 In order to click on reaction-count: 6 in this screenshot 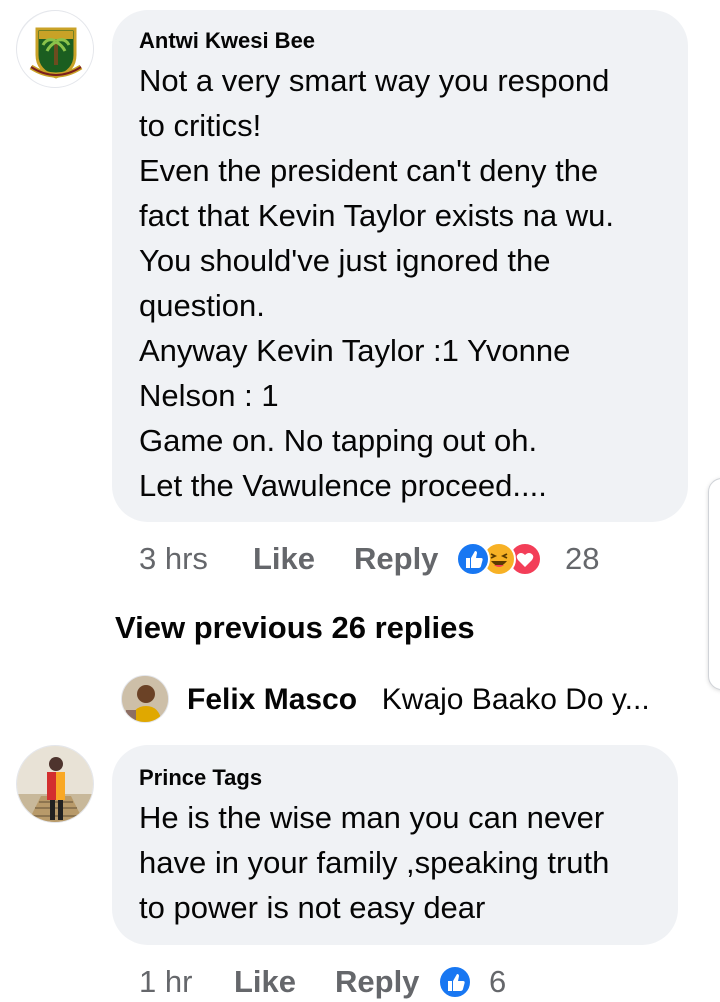, I will do `click(497, 982)`.